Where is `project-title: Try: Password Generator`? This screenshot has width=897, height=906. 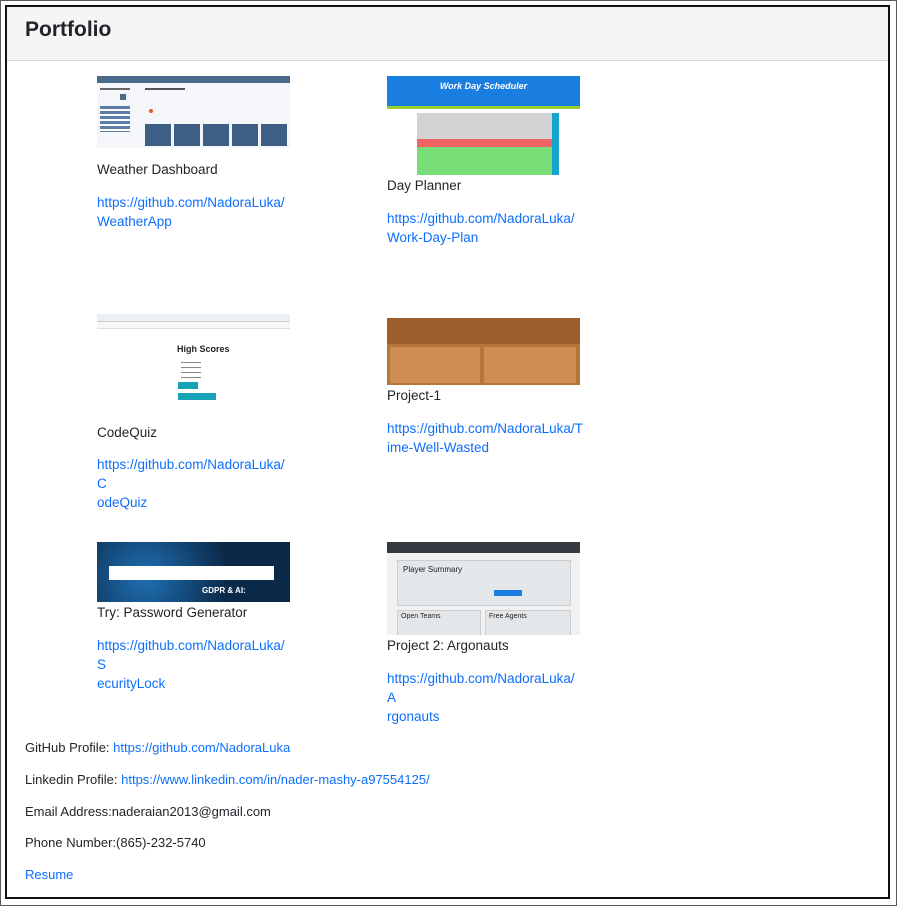 project-title: Try: Password Generator is located at coordinates (172, 612).